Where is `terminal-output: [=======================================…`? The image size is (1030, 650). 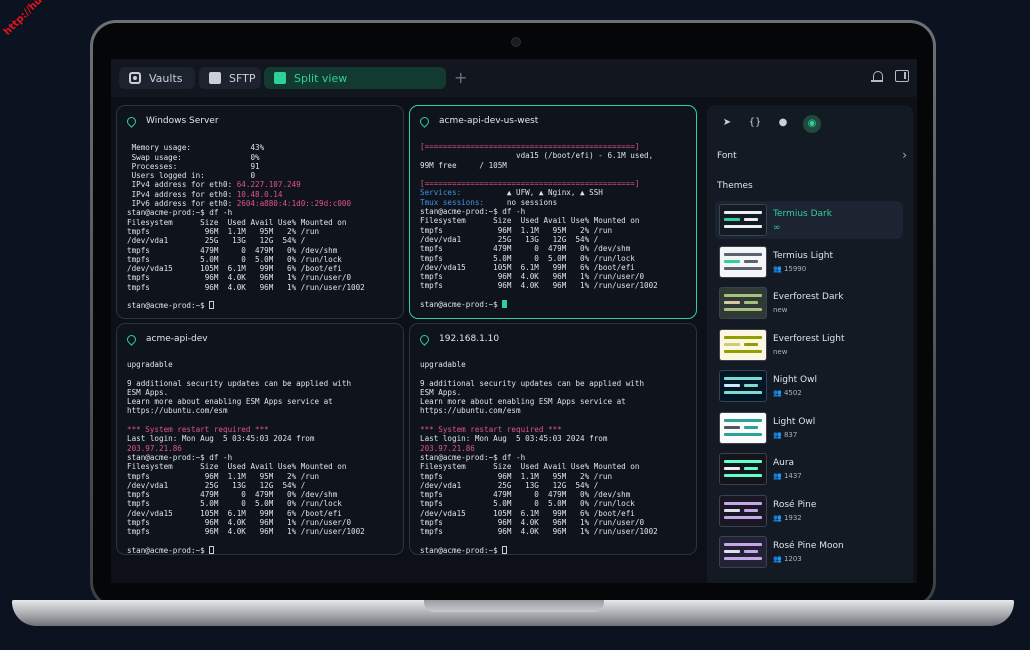 terminal-output: [=======================================… is located at coordinates (539, 225).